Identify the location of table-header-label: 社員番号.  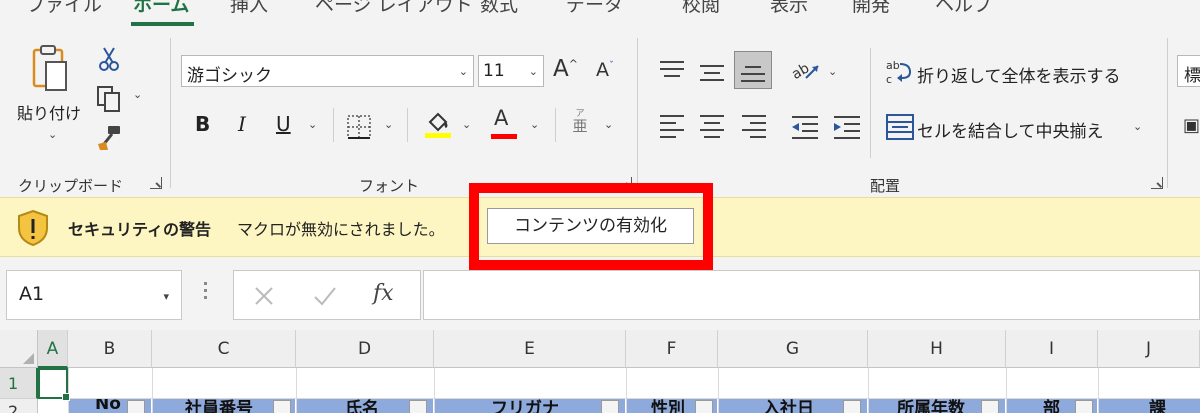
(219, 406).